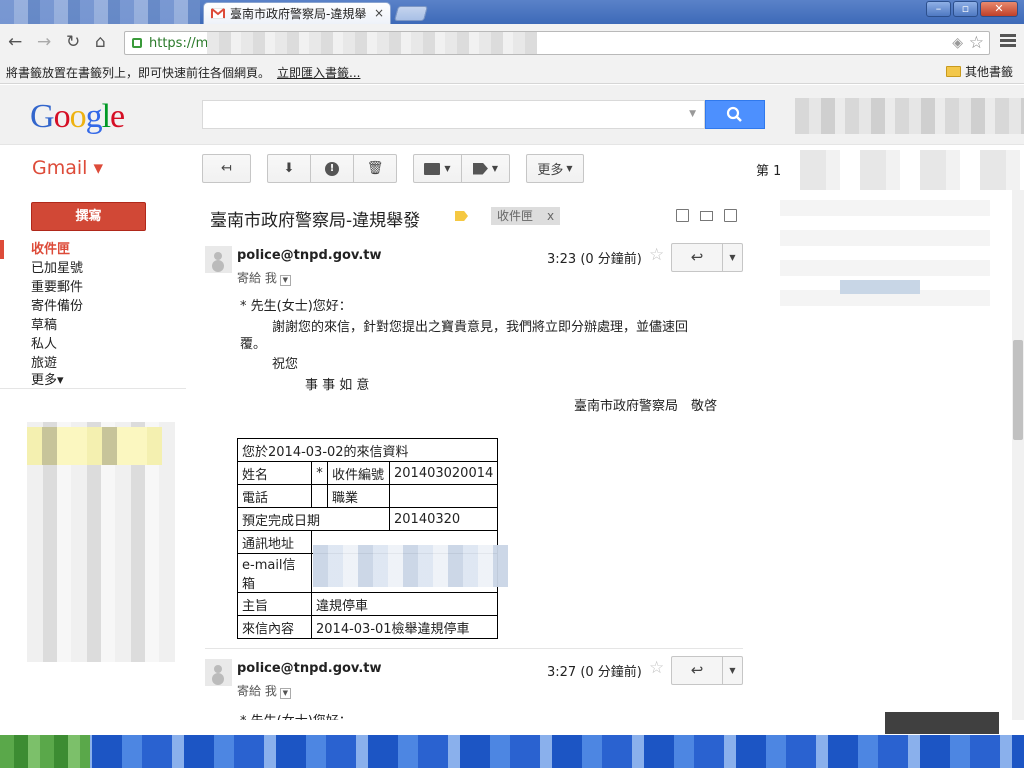 The width and height of the screenshot is (1024, 768). What do you see at coordinates (285, 364) in the screenshot?
I see `closing-line: 祝您` at bounding box center [285, 364].